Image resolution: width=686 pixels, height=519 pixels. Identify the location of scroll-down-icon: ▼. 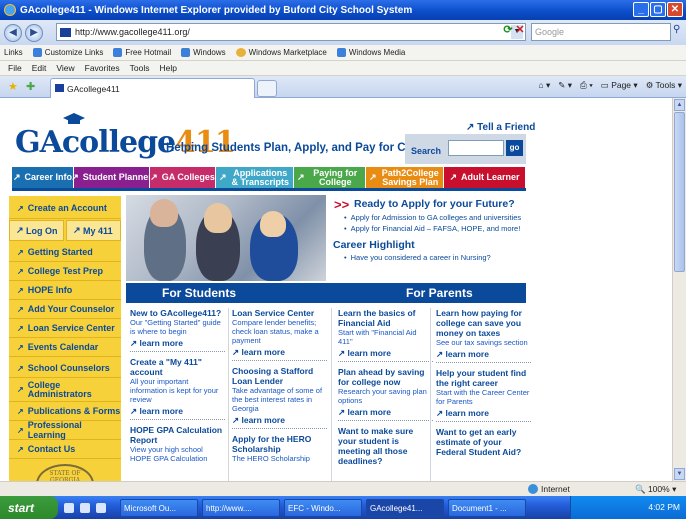
(679, 474).